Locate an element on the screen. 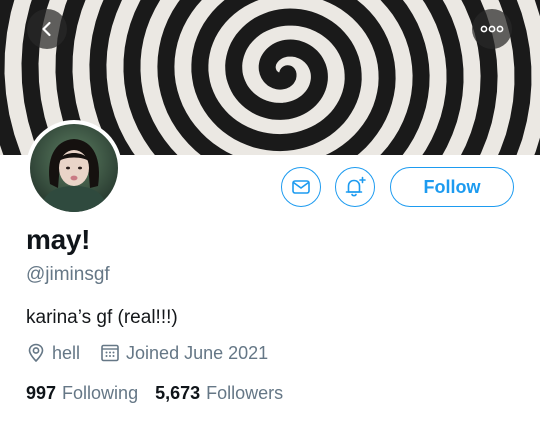 The width and height of the screenshot is (540, 422). mail-icon is located at coordinates (301, 187).